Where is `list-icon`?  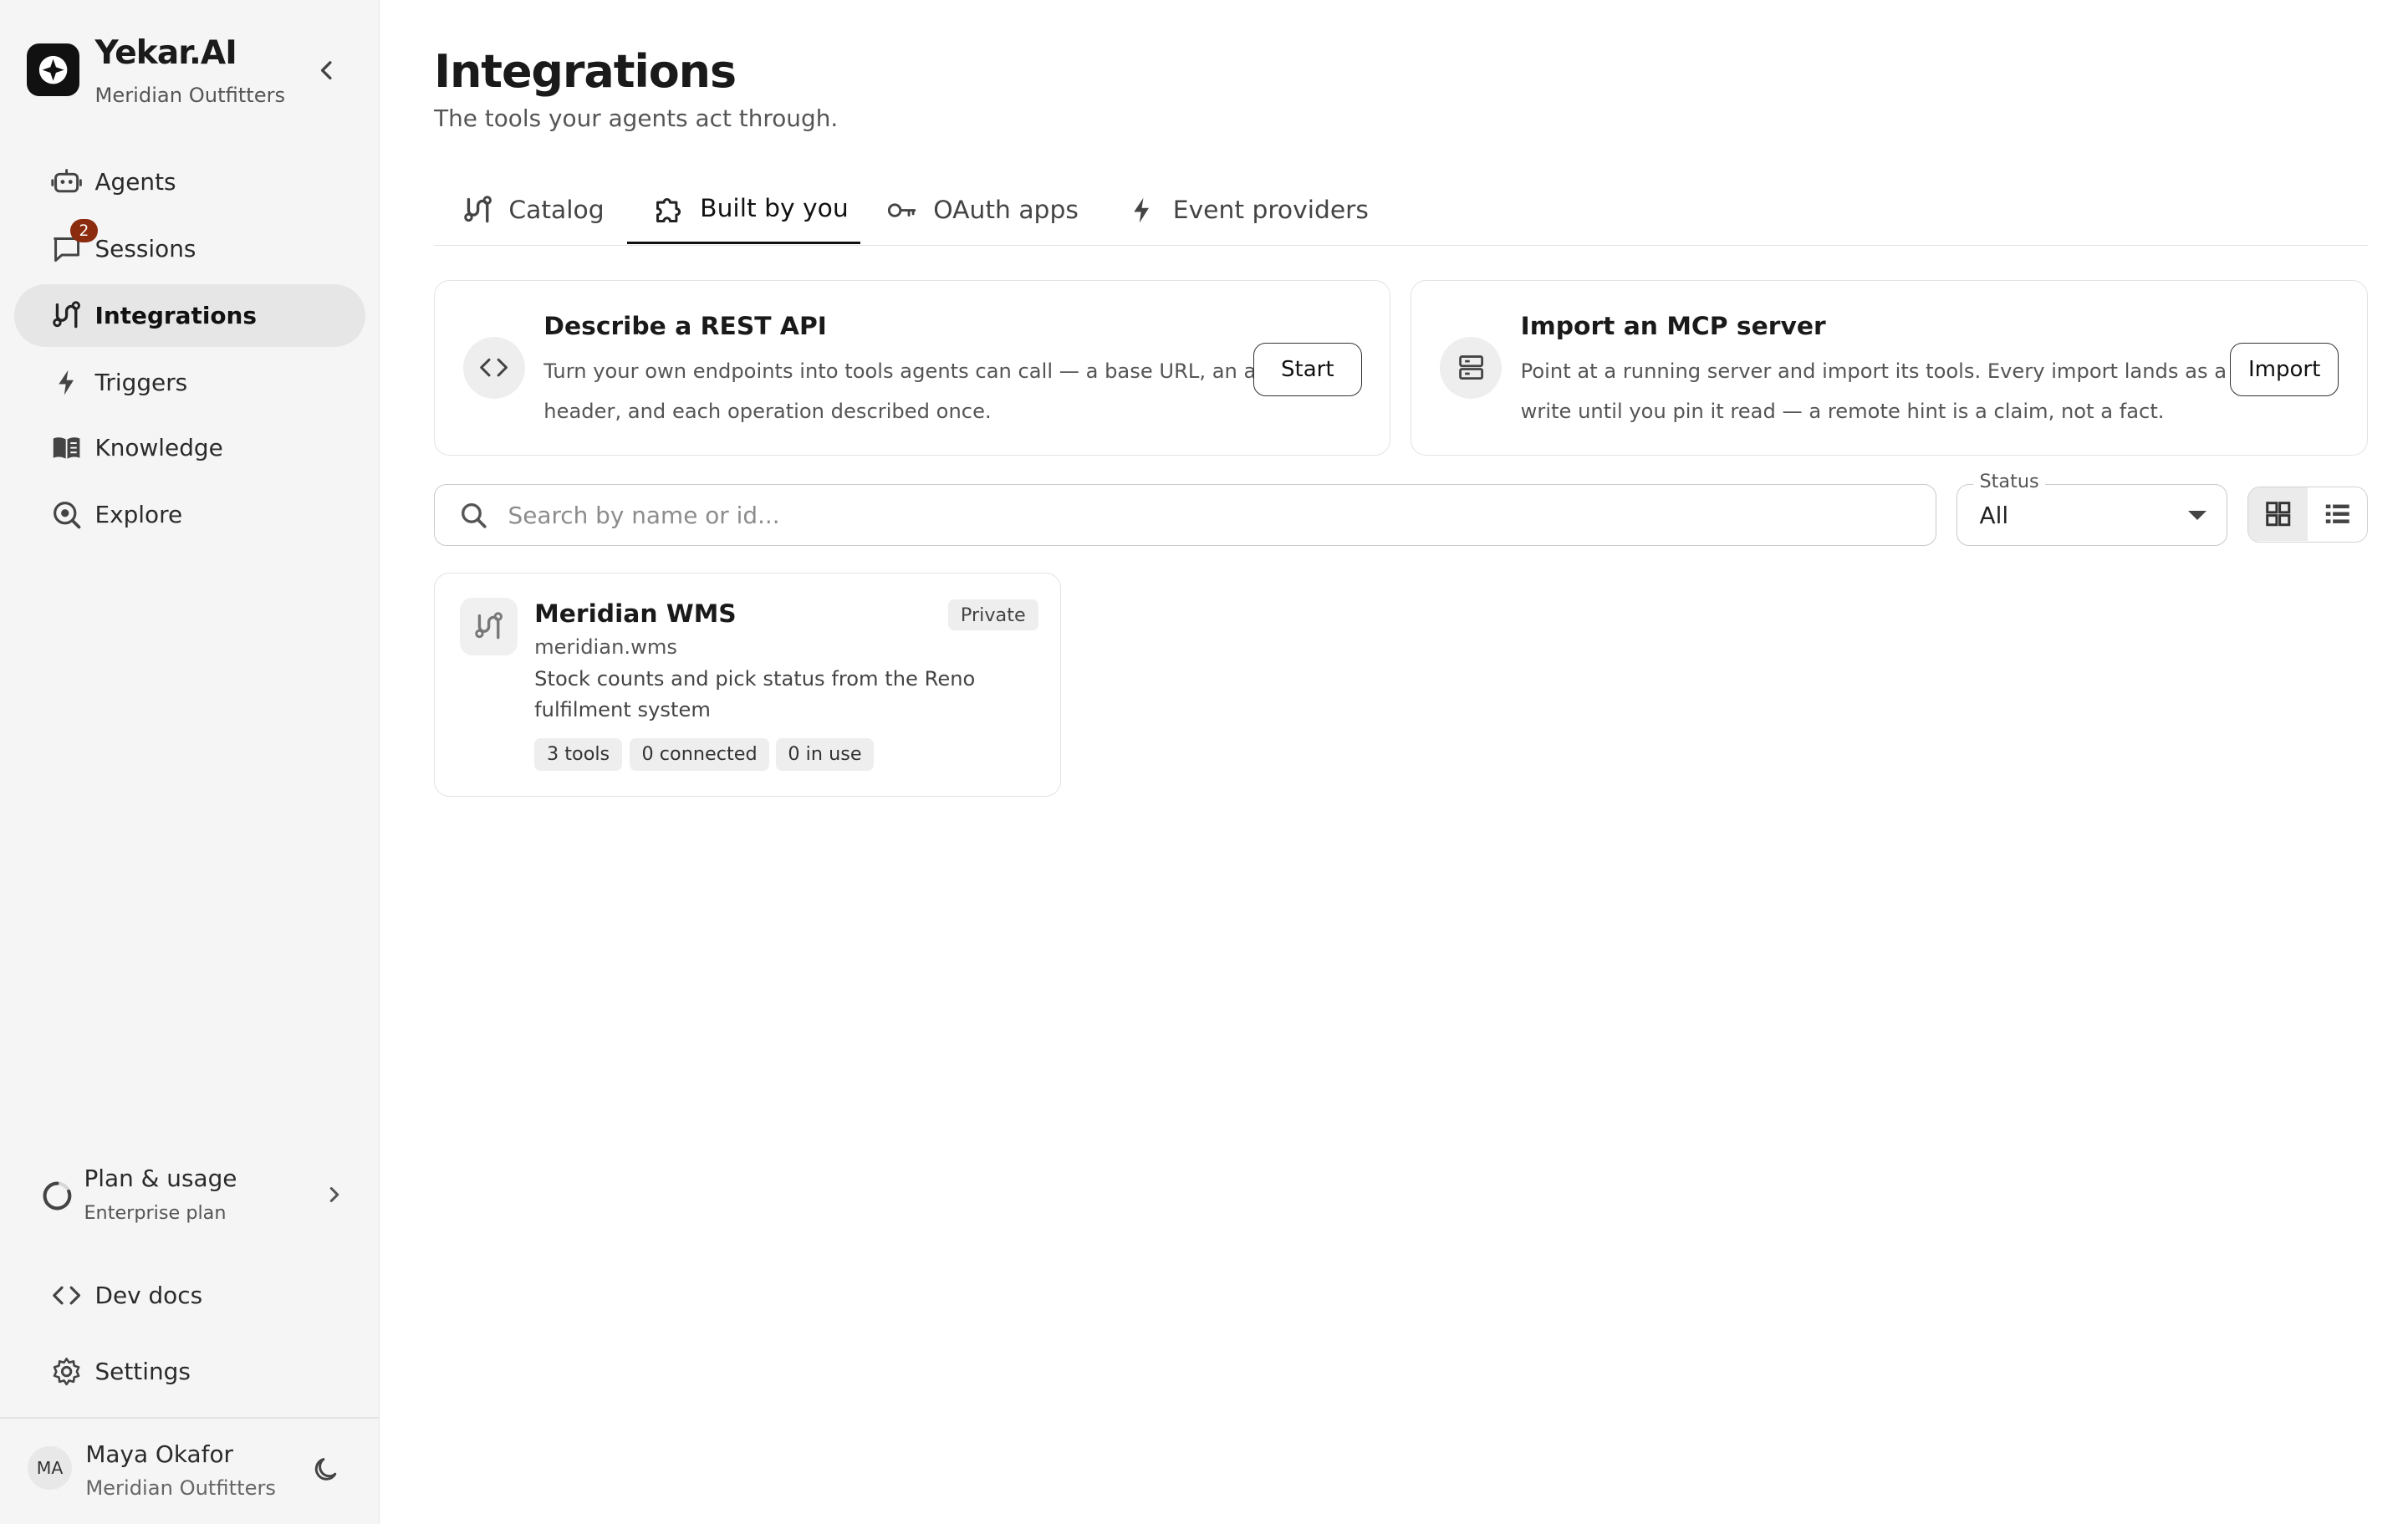
list-icon is located at coordinates (2337, 514).